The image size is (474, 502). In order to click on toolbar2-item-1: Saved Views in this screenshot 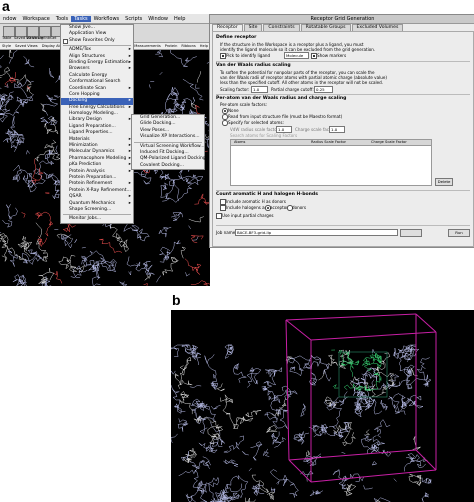, I will do `click(26, 46)`.